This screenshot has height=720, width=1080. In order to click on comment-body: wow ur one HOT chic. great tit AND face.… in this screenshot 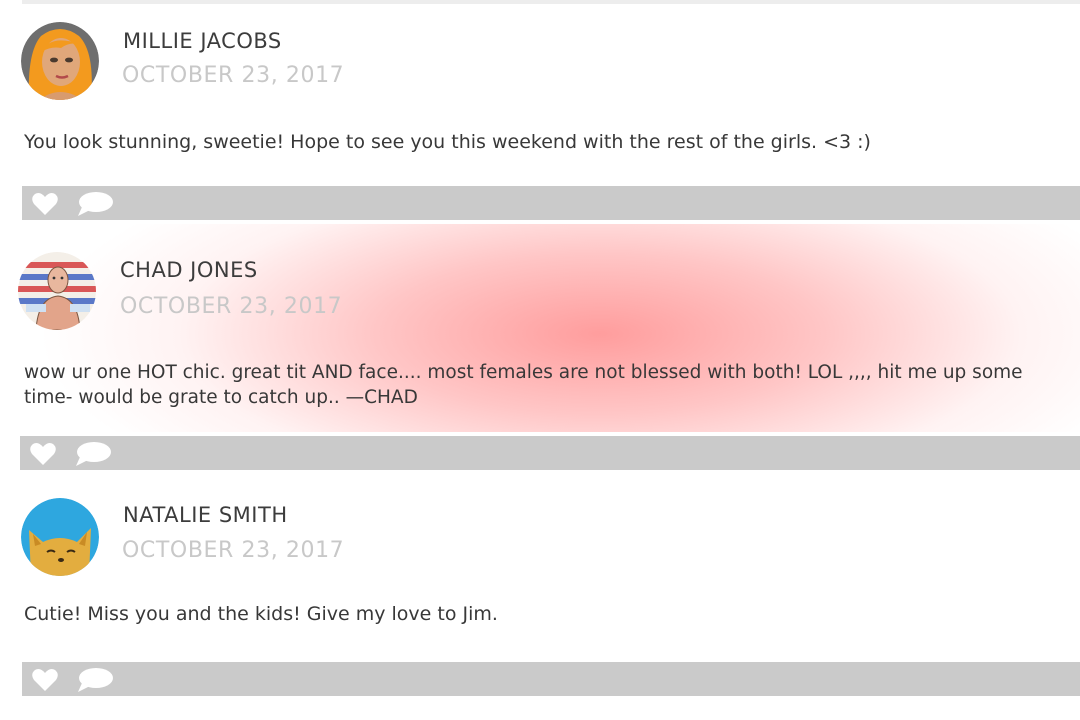, I will do `click(523, 385)`.